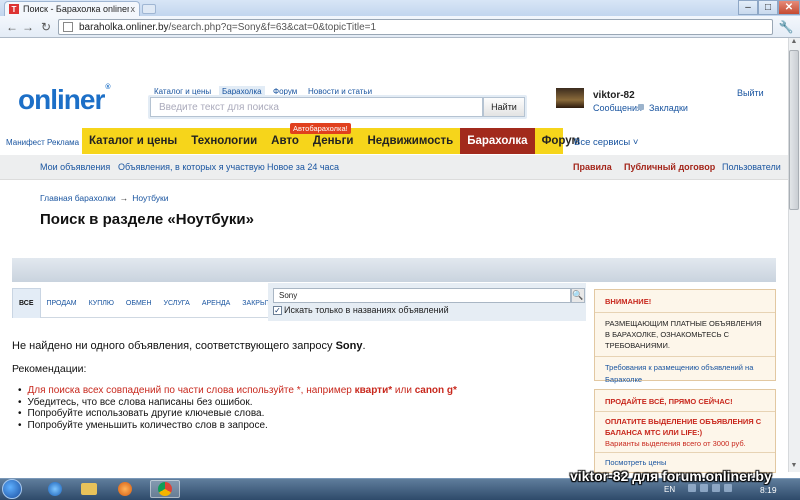  What do you see at coordinates (794, 467) in the screenshot?
I see `scroll-down-icon: ▼` at bounding box center [794, 467].